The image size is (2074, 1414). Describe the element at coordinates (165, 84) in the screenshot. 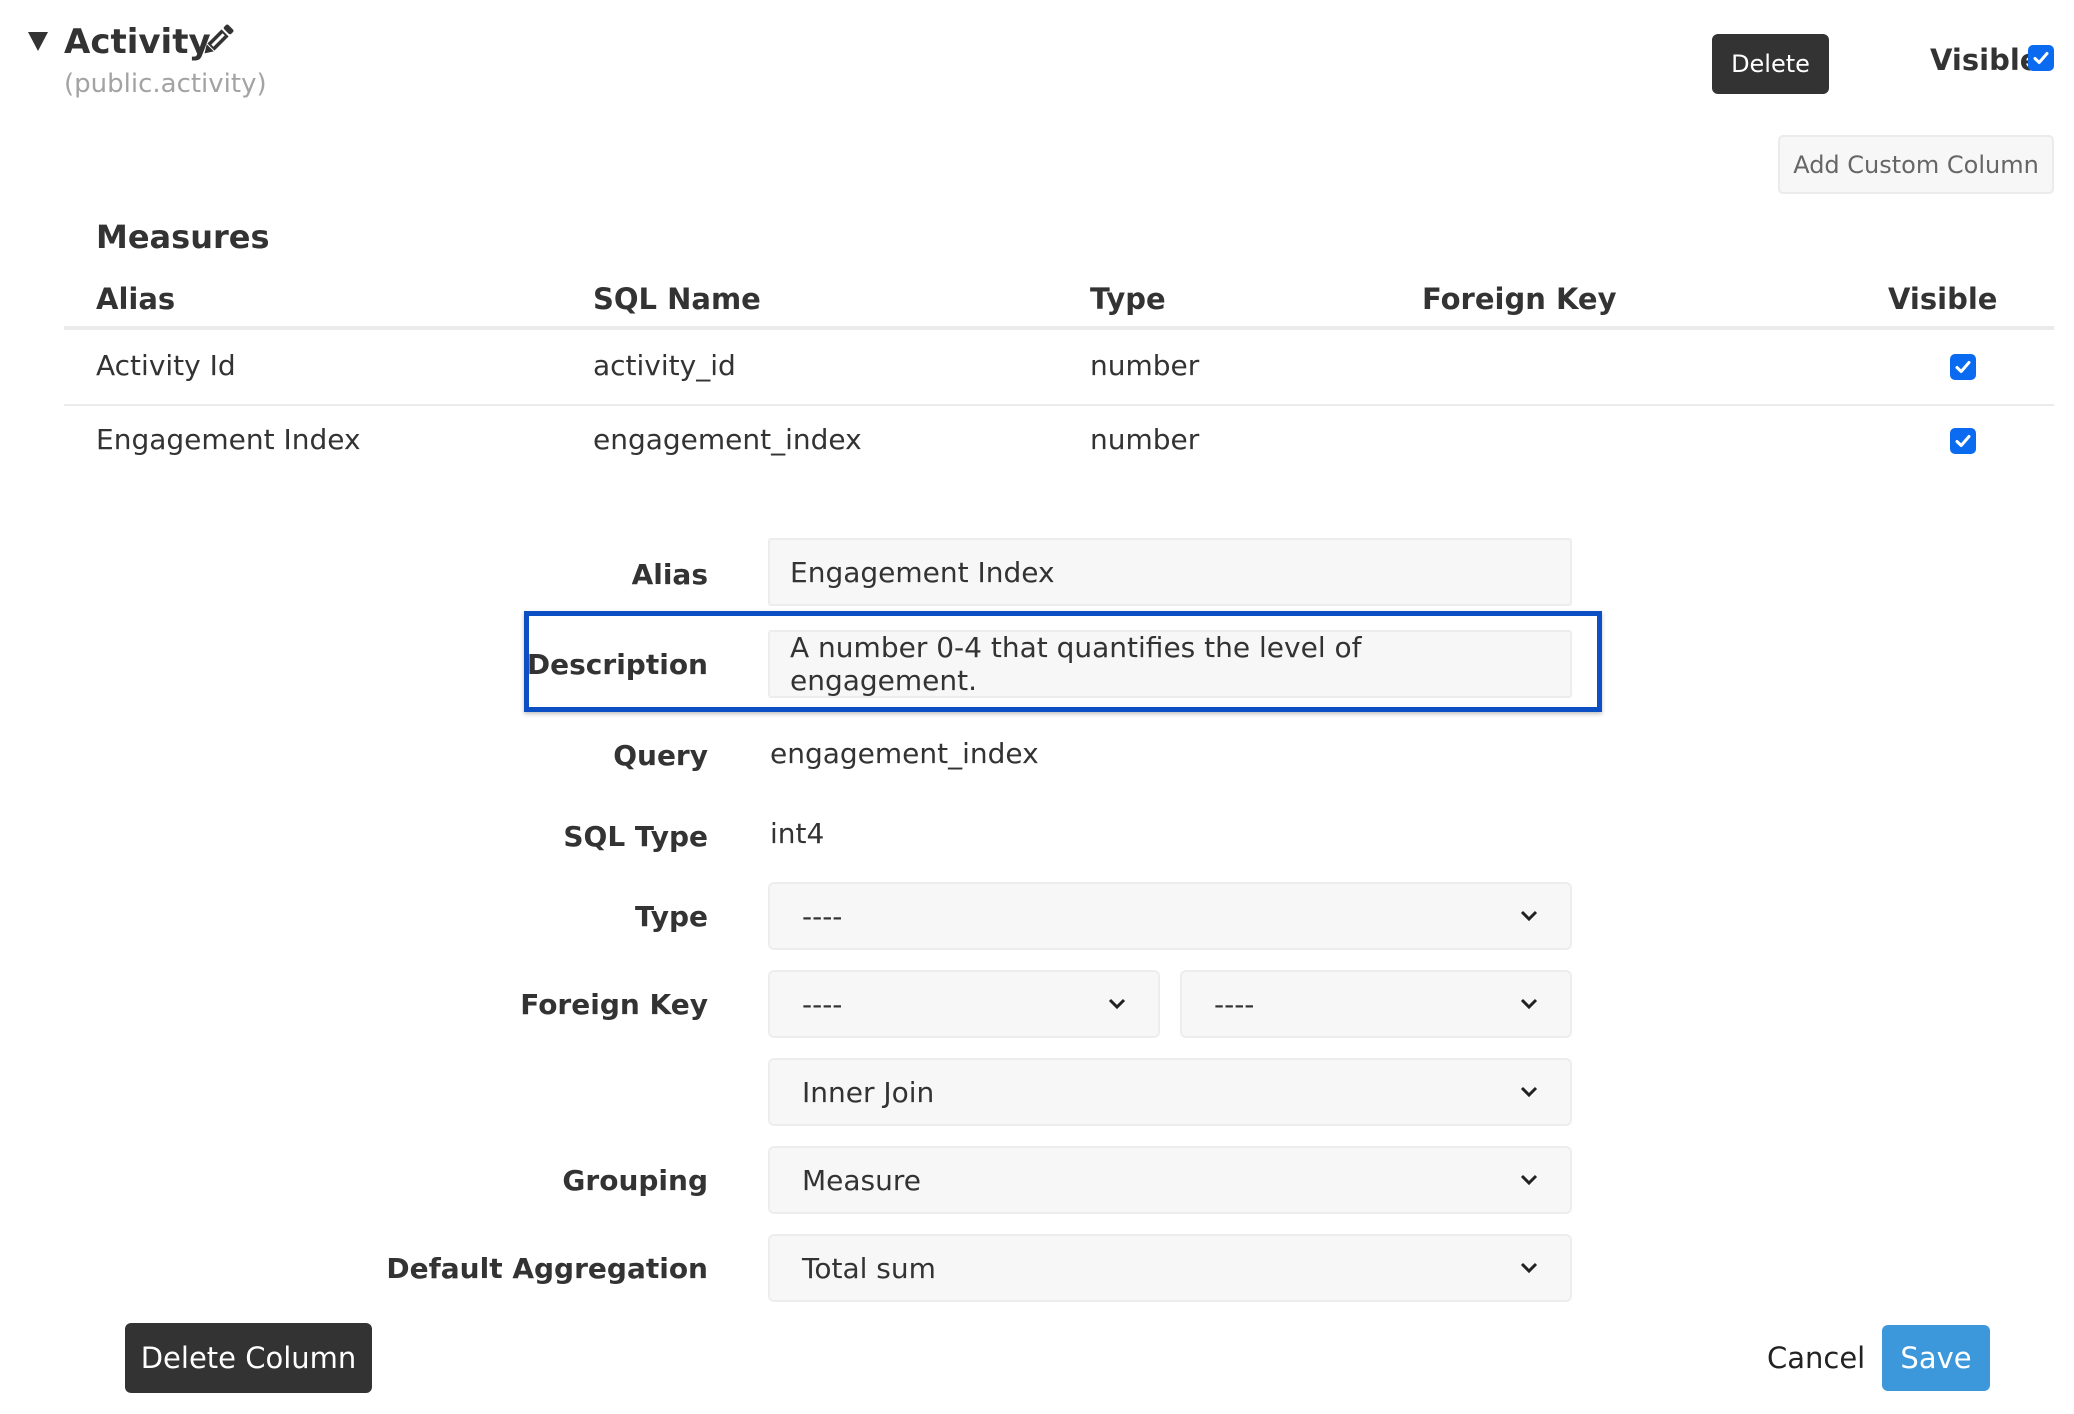

I see `table-sql-name: (public.activity)` at that location.